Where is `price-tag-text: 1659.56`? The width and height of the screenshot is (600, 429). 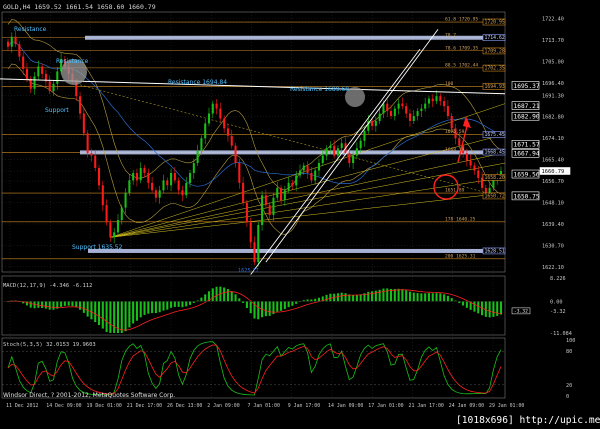
price-tag-text: 1659.56 is located at coordinates (527, 174).